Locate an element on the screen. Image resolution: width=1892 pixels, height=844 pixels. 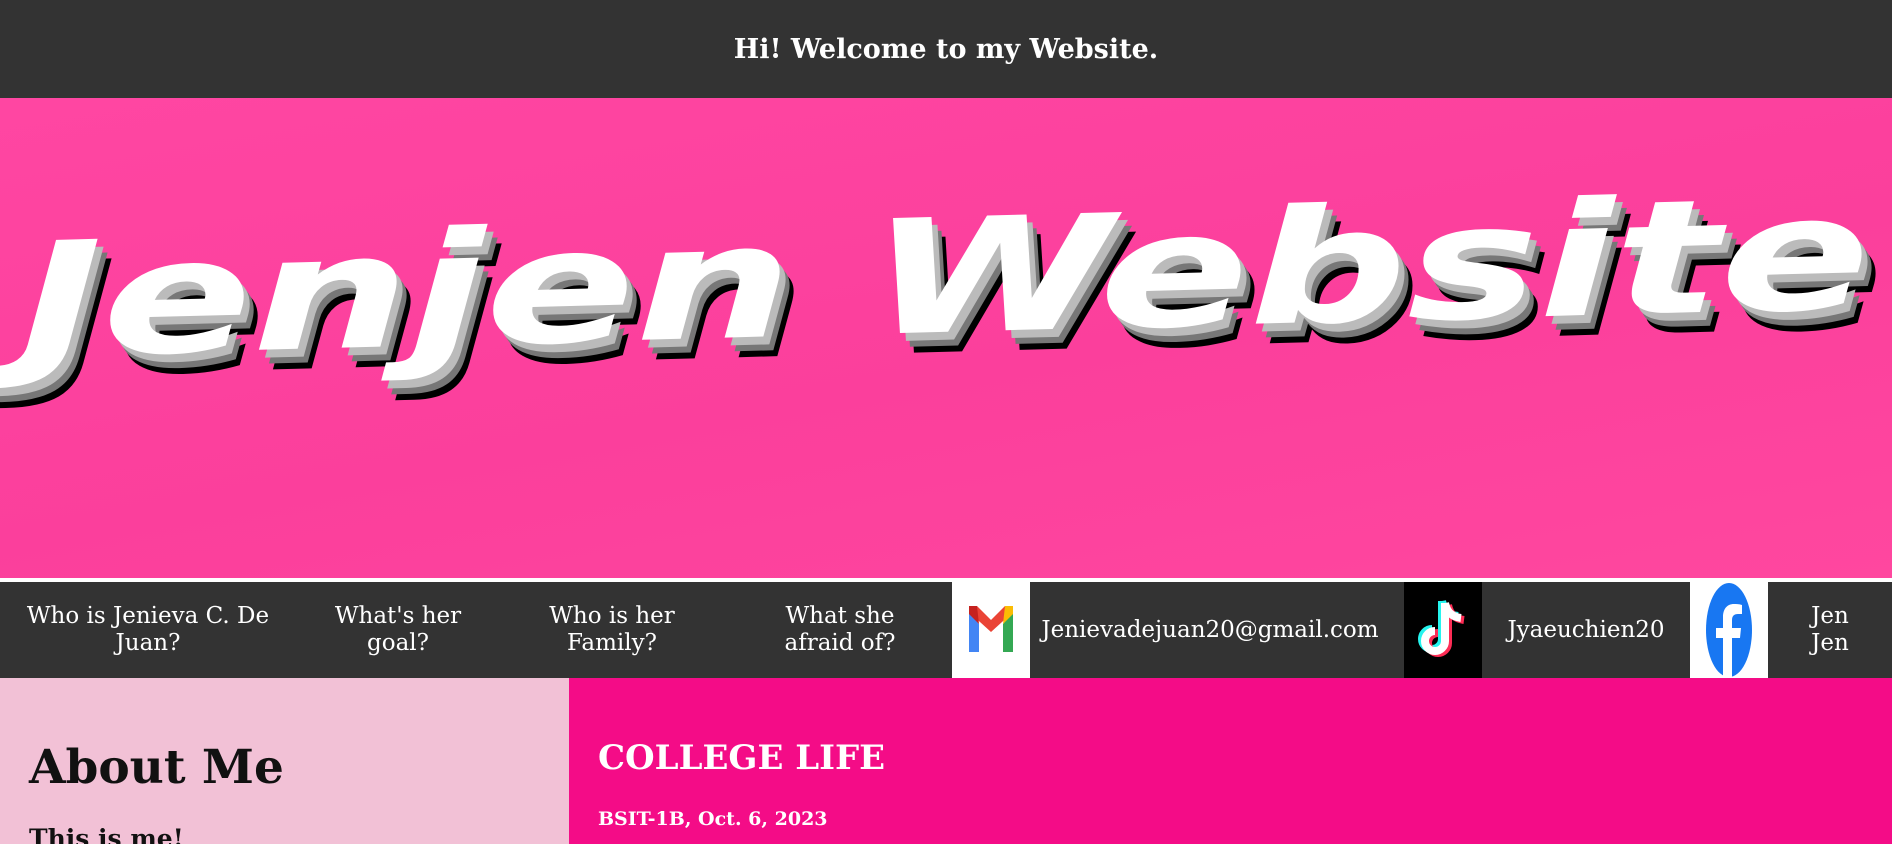
about-heading: About Me is located at coordinates (156, 767).